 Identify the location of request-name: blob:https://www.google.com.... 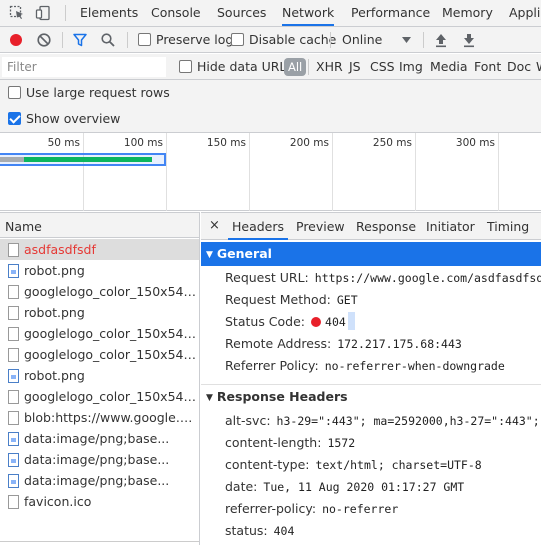
(111, 417).